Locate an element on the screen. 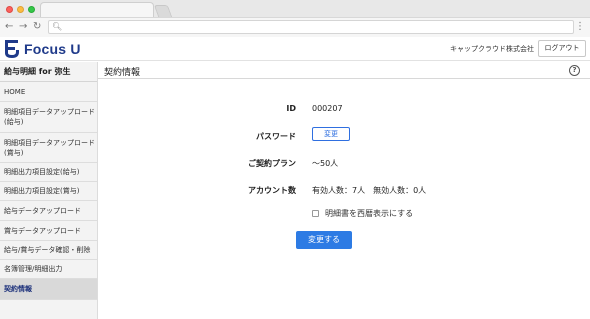 The image size is (590, 319). western-calendar-checkbox is located at coordinates (315, 213).